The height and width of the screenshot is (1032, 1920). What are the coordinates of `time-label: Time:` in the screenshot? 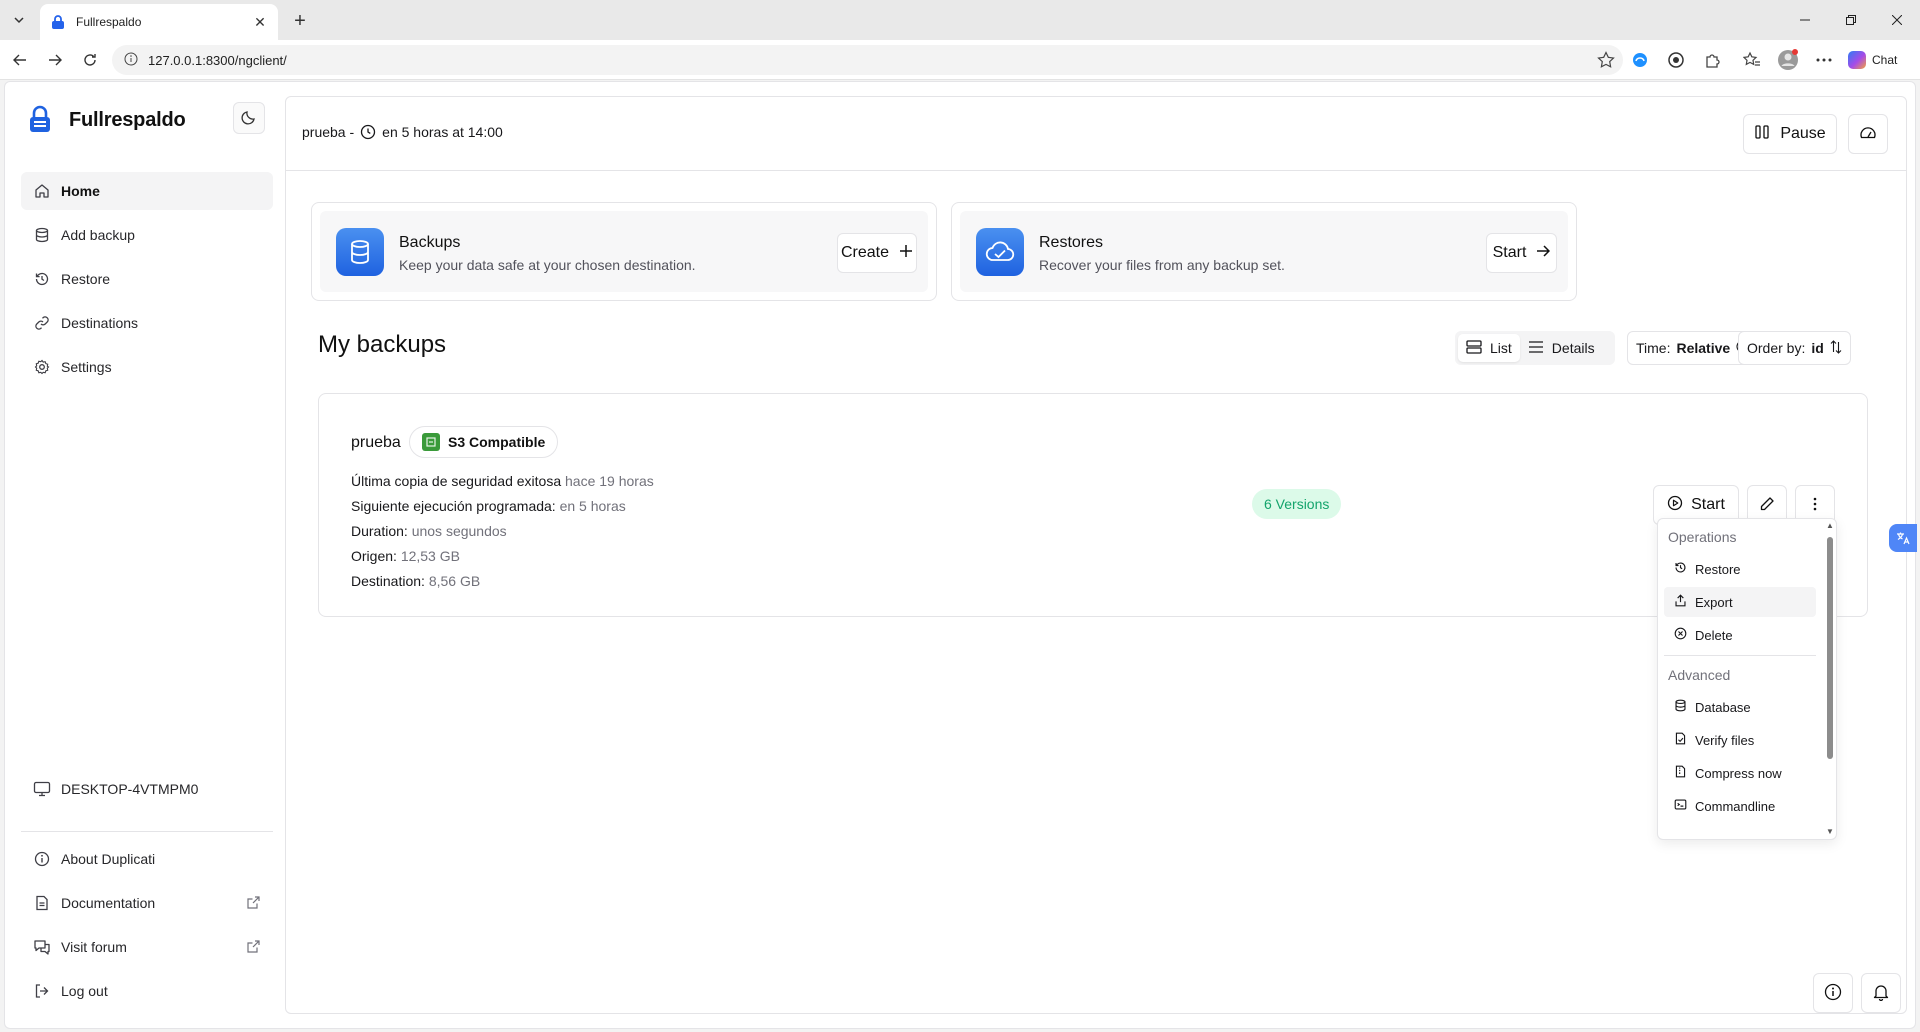 It's located at (1653, 348).